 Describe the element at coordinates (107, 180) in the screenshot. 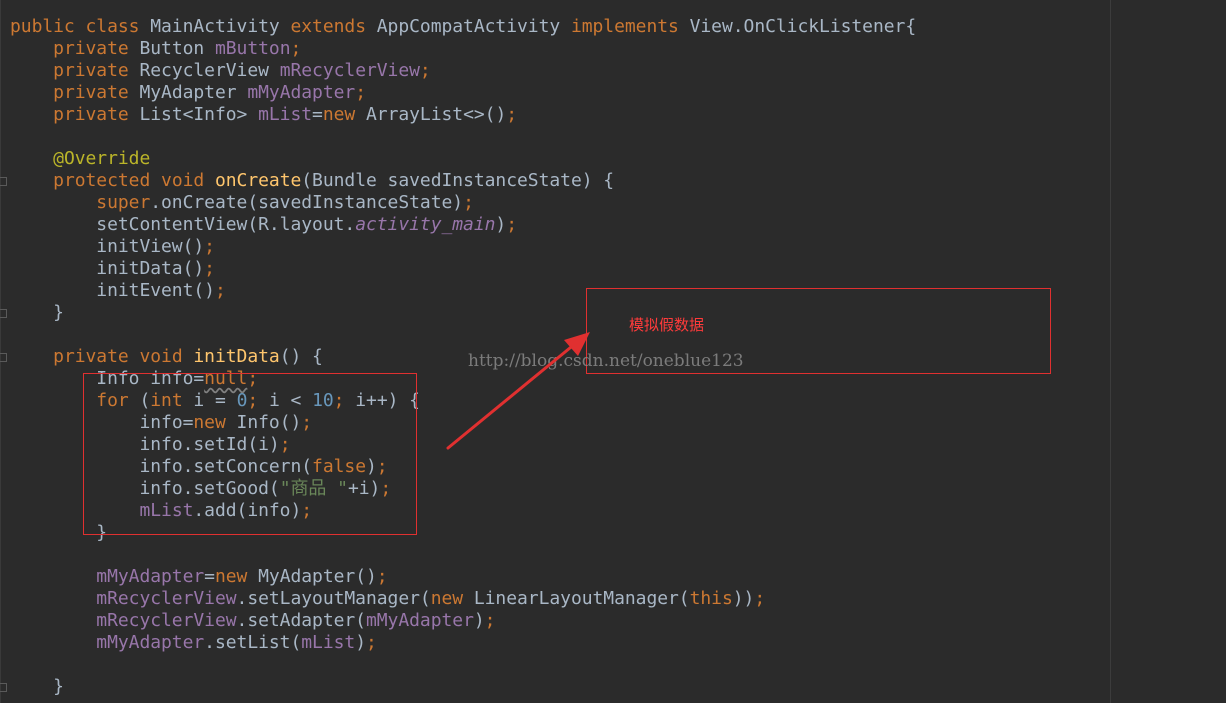

I see `keyword: protected` at that location.